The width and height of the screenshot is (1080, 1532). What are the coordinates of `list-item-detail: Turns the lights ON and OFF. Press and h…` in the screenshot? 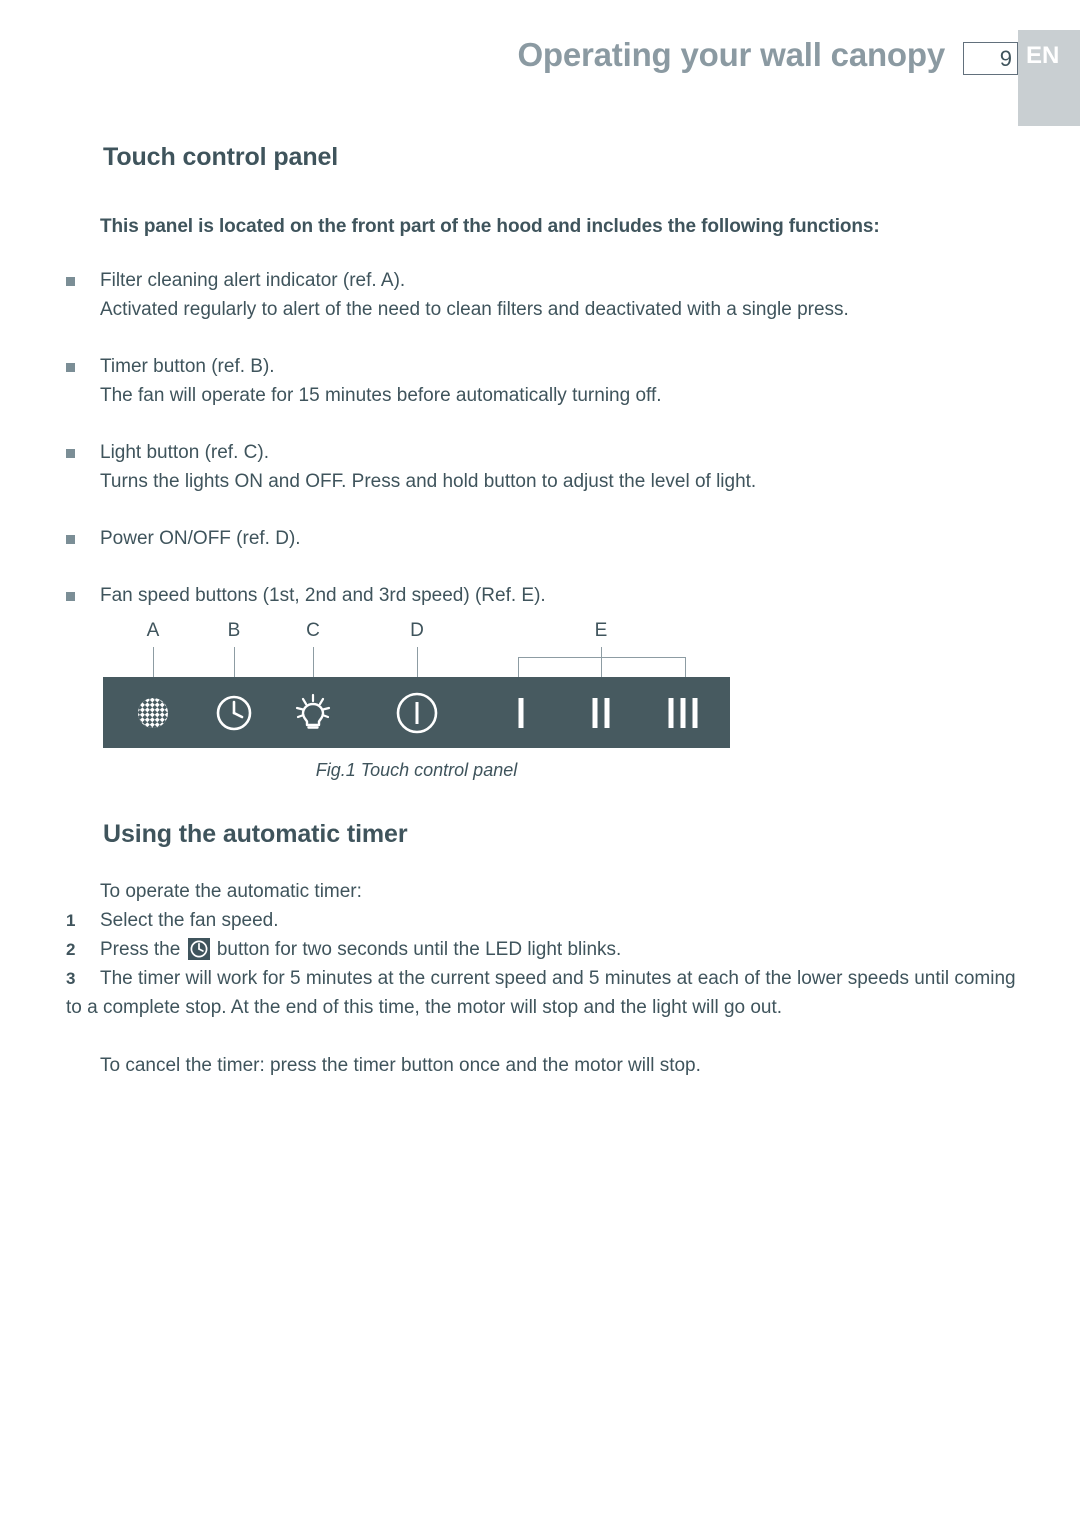 It's located at (428, 481).